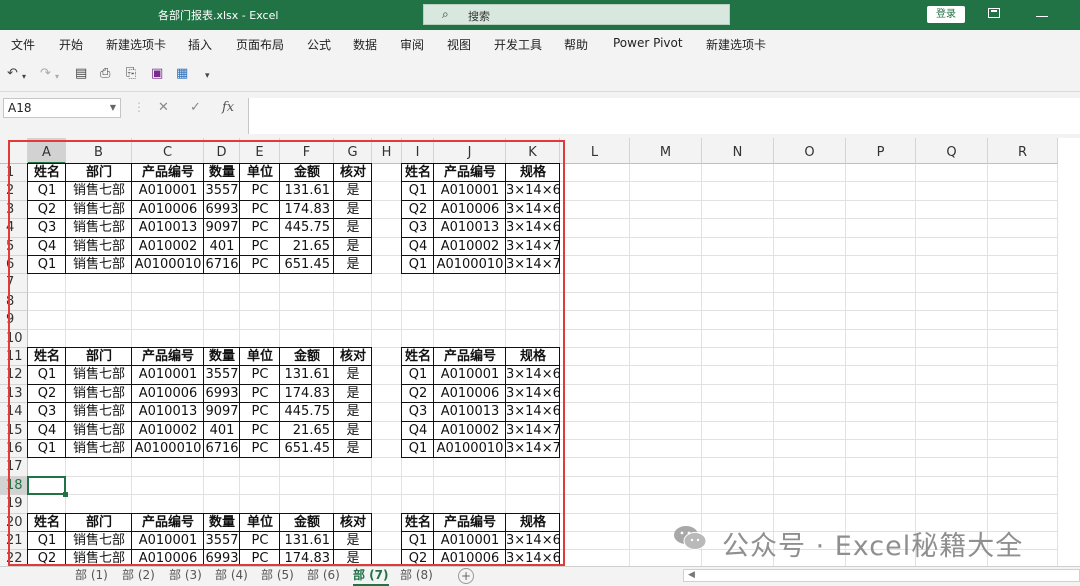 This screenshot has width=1080, height=586. Describe the element at coordinates (71, 44) in the screenshot. I see `menu-home: 开始` at that location.